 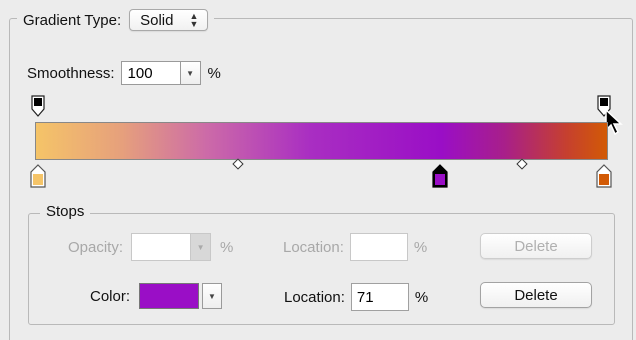 I want to click on color-dropdown-button: ▼, so click(x=212, y=296).